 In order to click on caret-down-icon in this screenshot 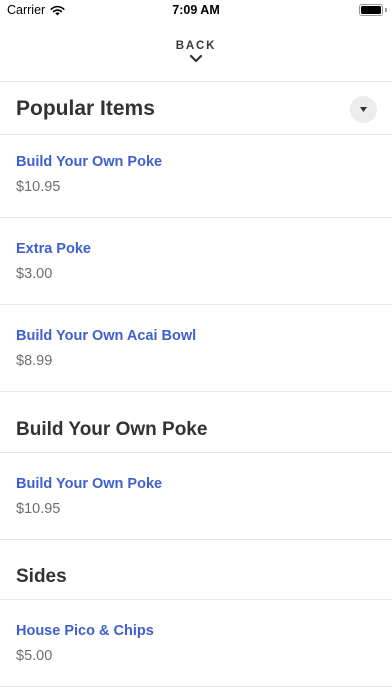, I will do `click(363, 109)`.